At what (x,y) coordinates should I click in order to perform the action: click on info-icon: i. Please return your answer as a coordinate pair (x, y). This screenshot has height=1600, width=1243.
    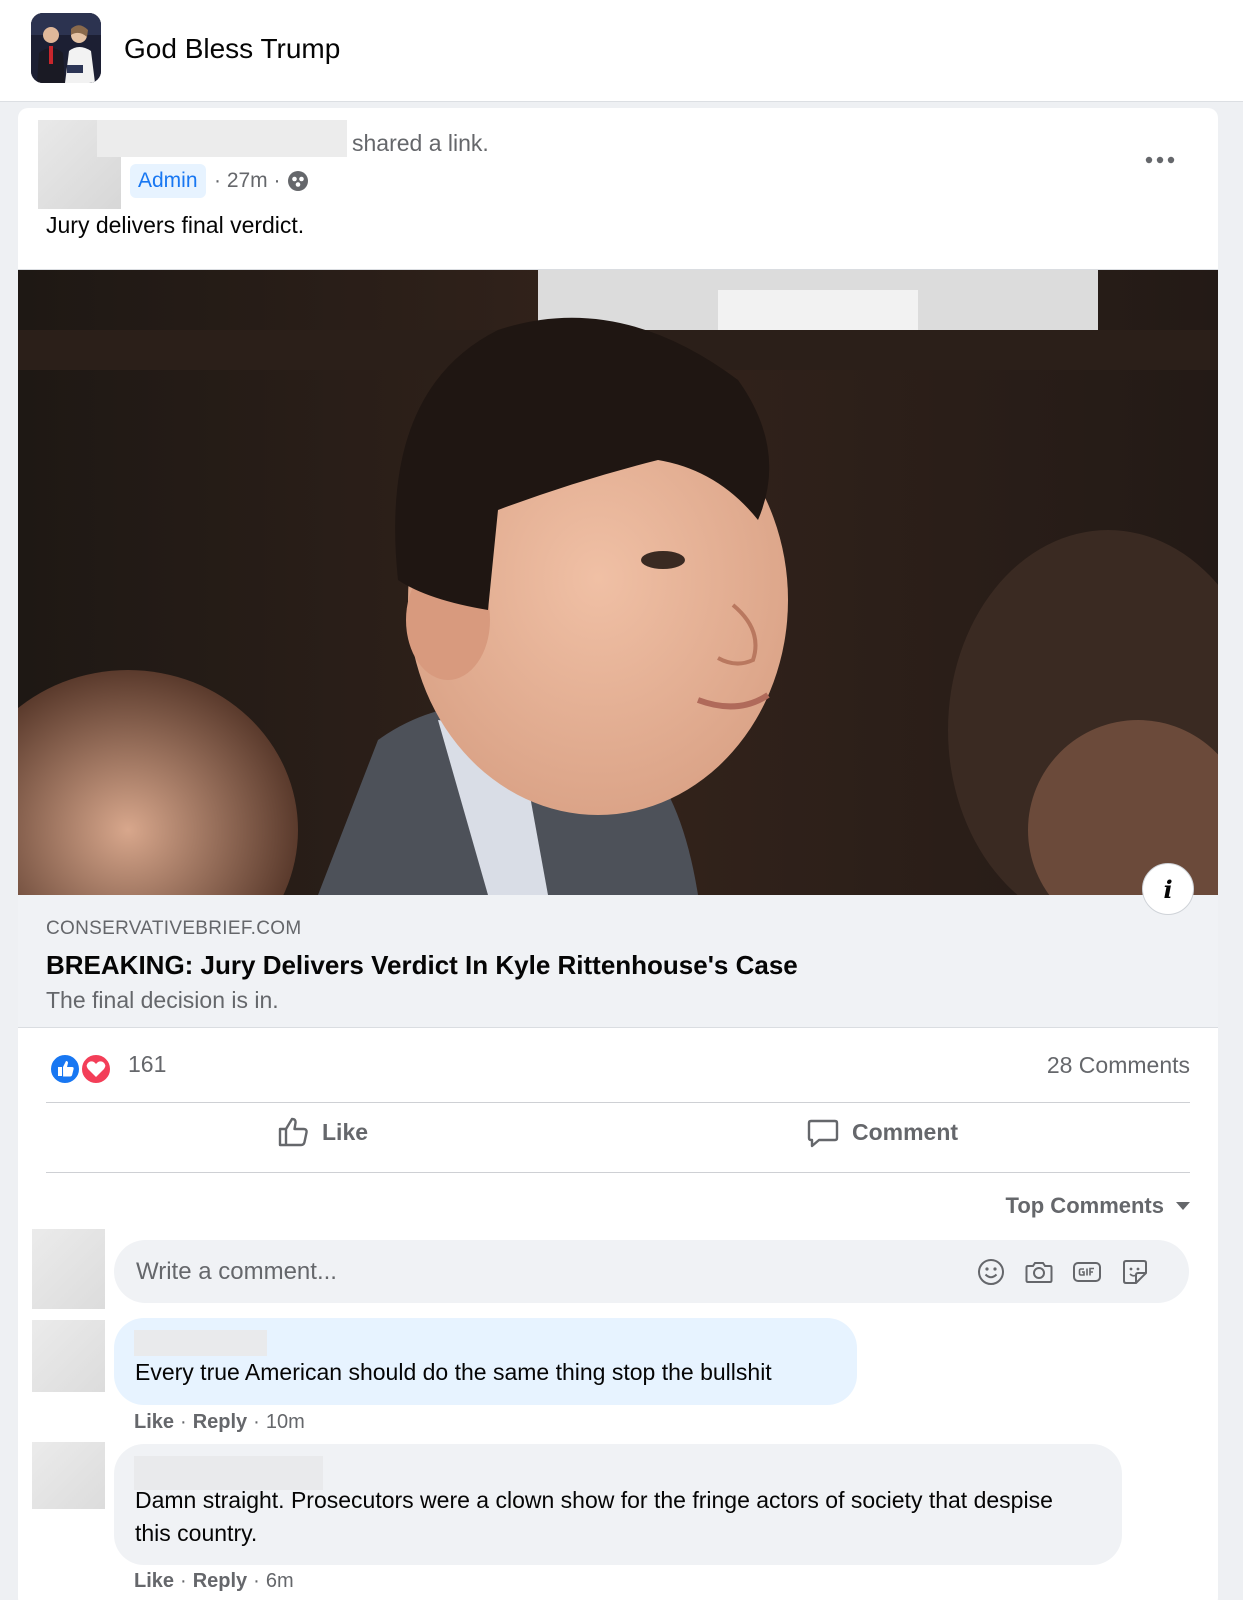
    Looking at the image, I should click on (1168, 889).